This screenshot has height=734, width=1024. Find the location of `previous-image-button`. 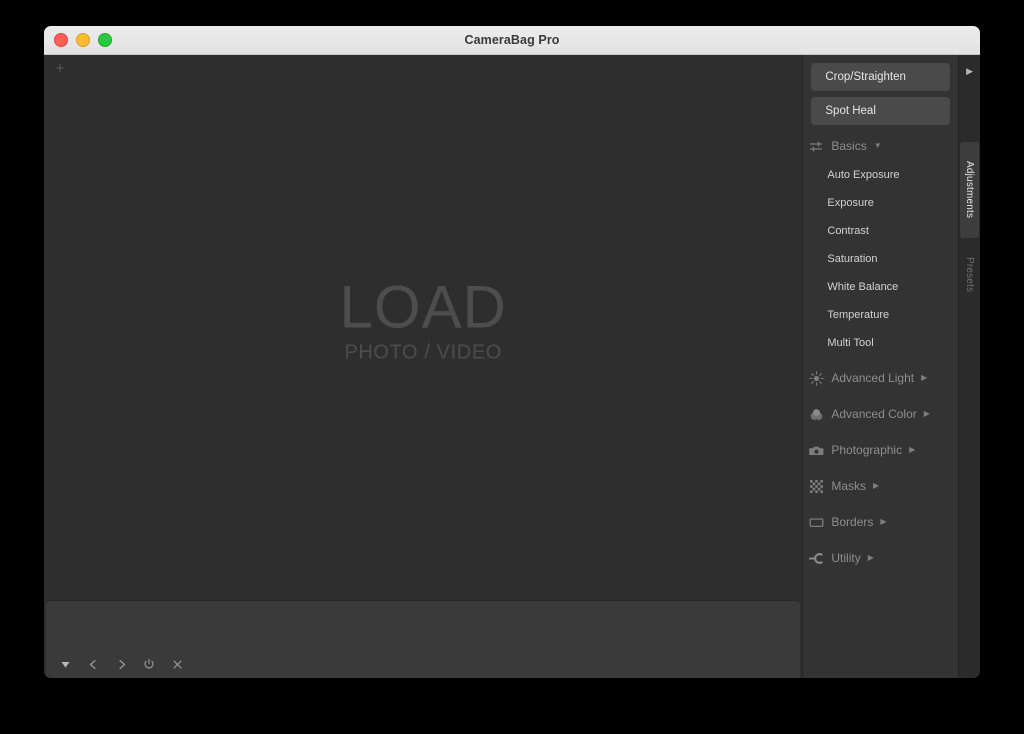

previous-image-button is located at coordinates (93, 664).